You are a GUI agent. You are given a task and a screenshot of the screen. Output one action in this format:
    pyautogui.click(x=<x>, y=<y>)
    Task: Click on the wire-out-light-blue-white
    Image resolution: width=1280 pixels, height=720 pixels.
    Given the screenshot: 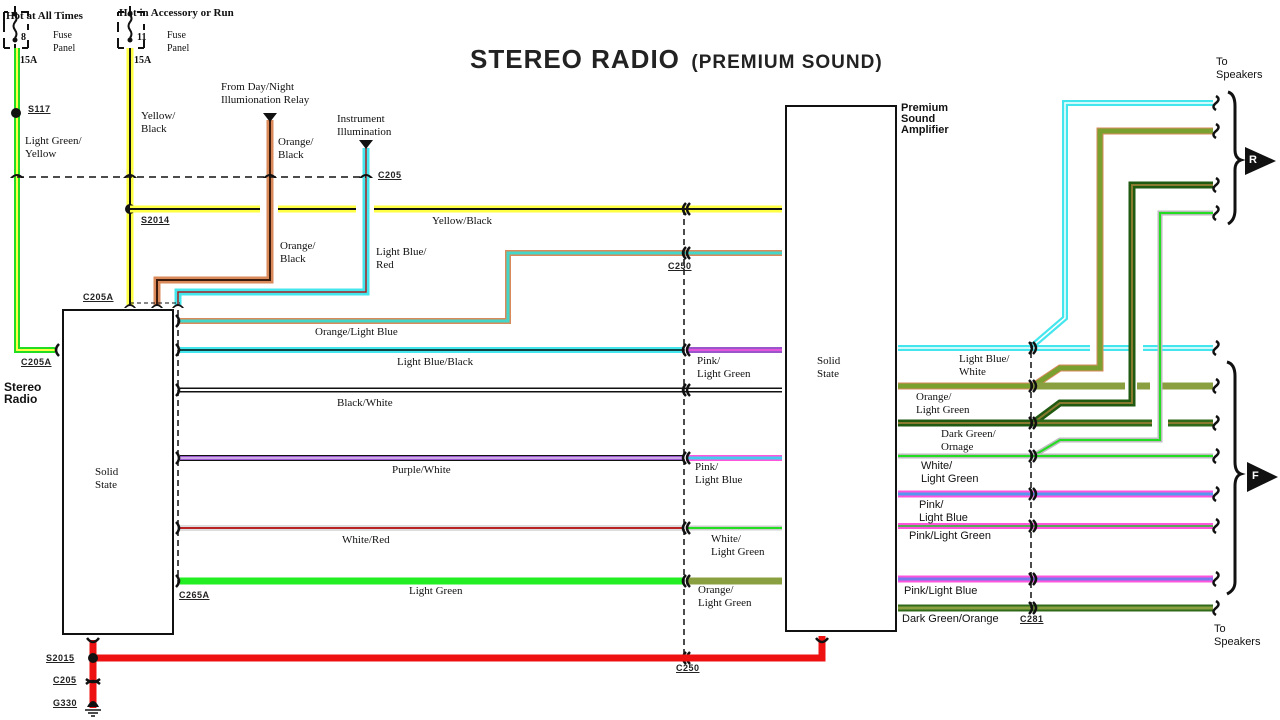 What is the action you would take?
    pyautogui.click(x=1055, y=225)
    